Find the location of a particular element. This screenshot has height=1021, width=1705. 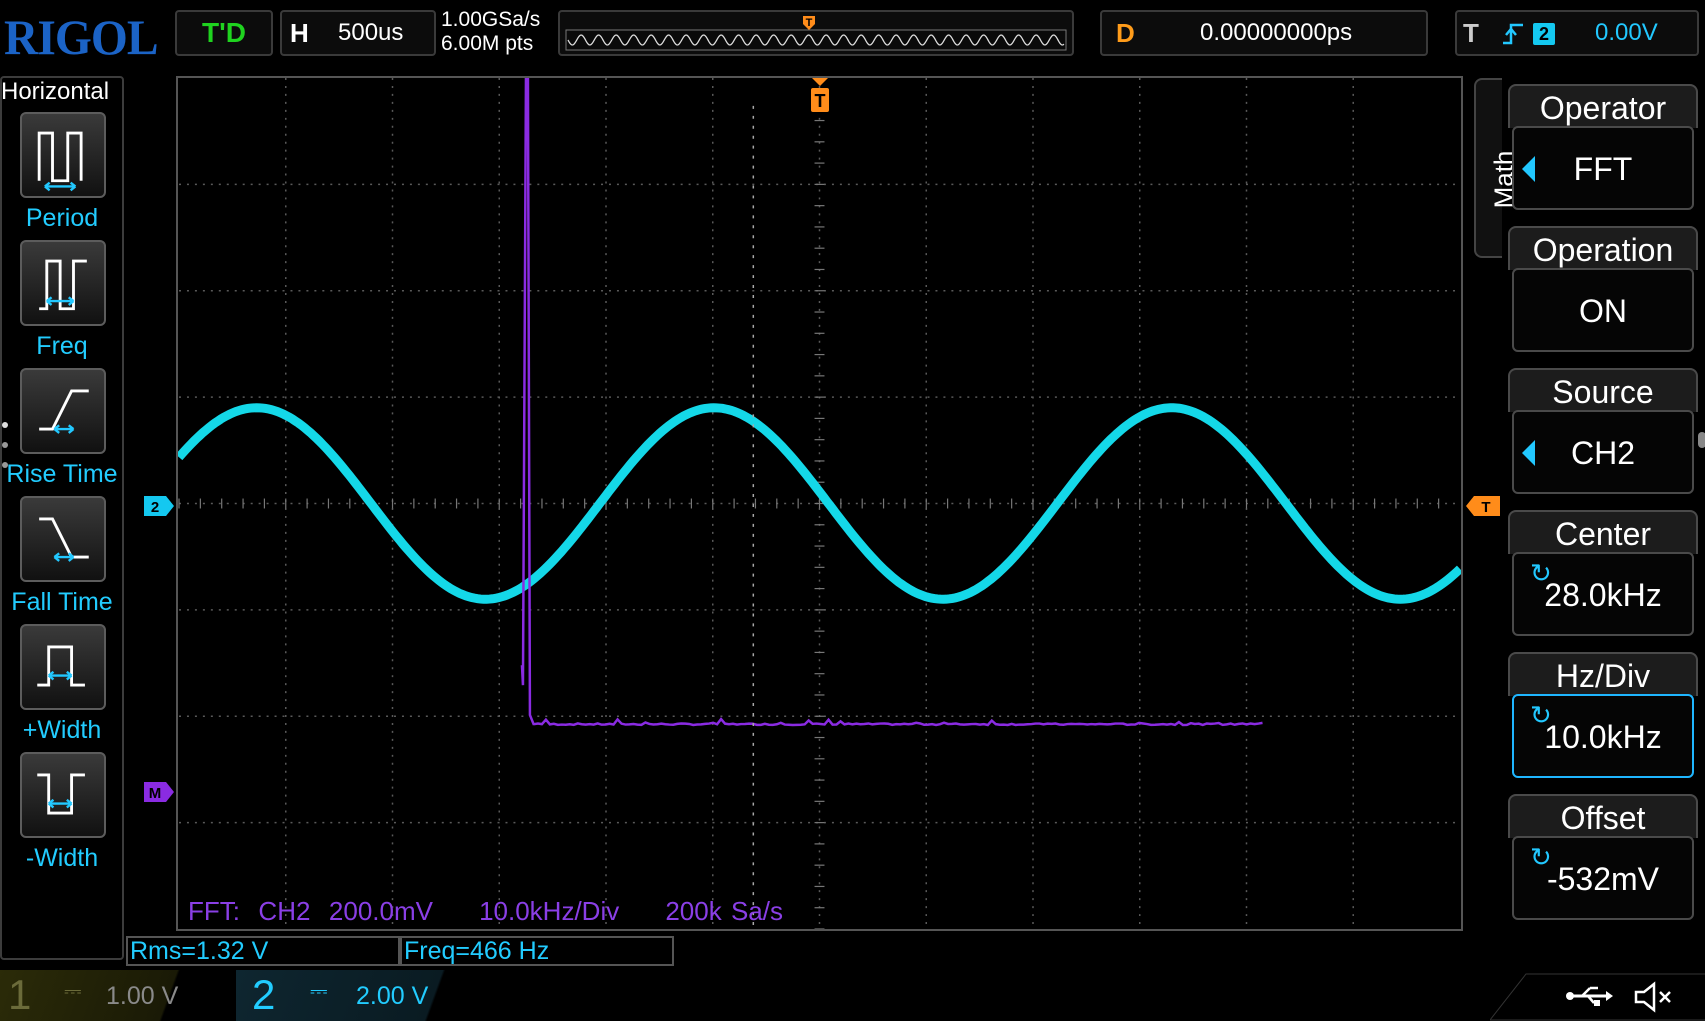

period-icon is located at coordinates (60, 161).